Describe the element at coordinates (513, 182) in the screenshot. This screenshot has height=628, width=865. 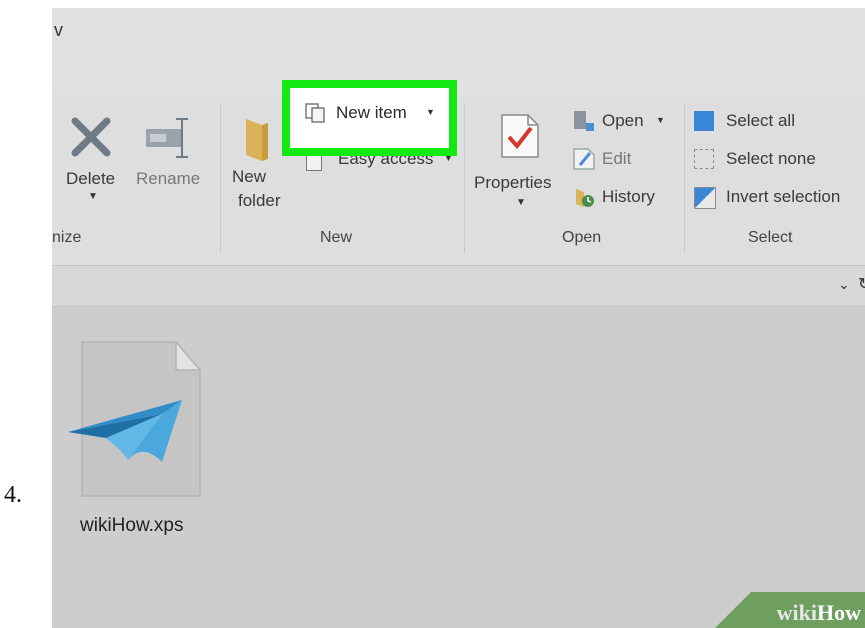
I see `properties-label: Properties` at that location.